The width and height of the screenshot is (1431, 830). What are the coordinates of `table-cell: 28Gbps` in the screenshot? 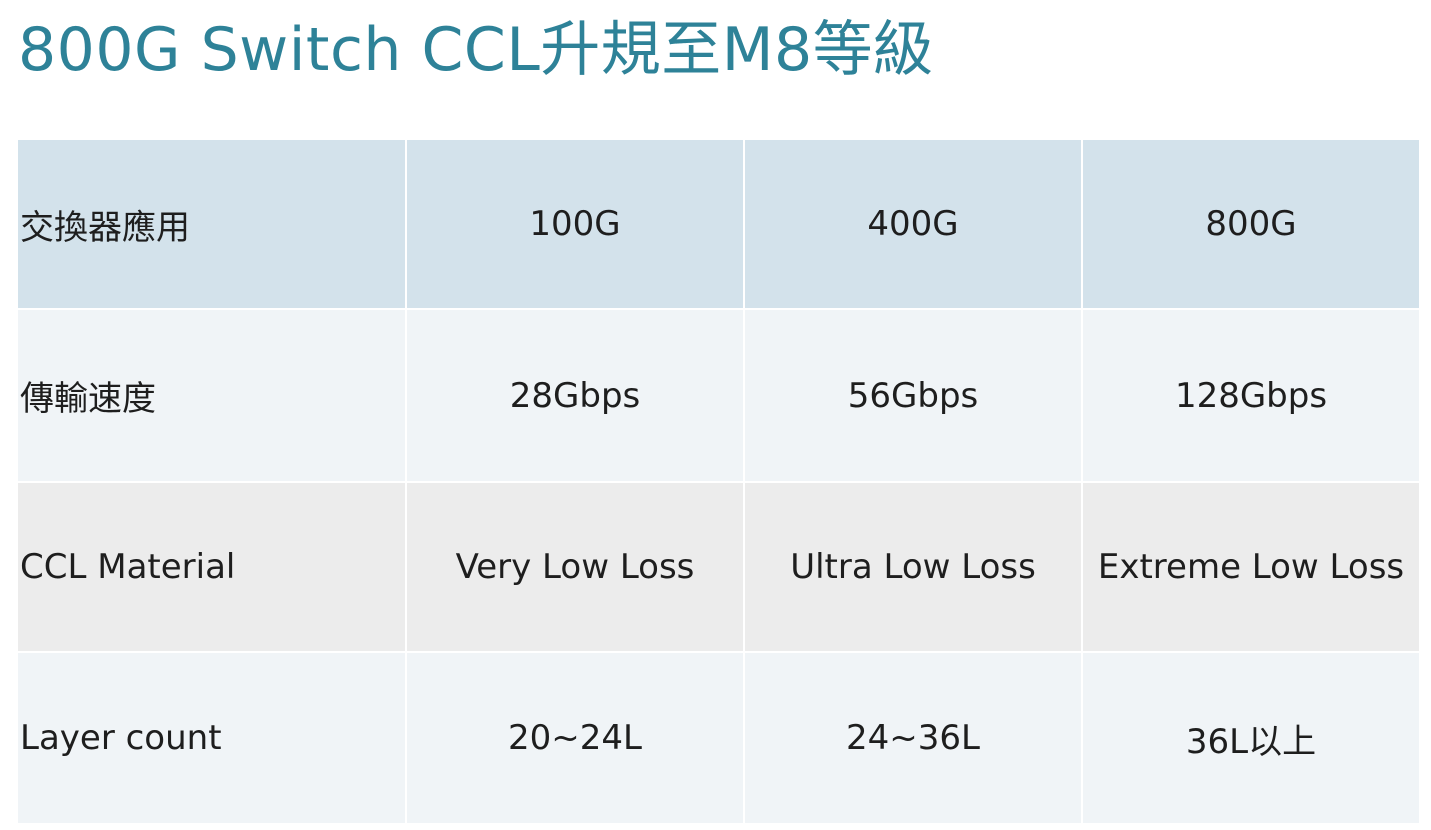 It's located at (575, 395).